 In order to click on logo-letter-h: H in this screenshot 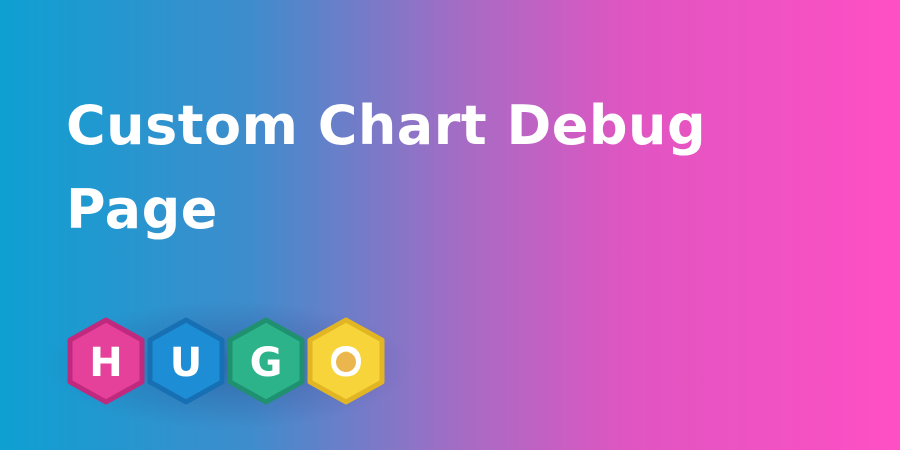, I will do `click(105, 363)`.